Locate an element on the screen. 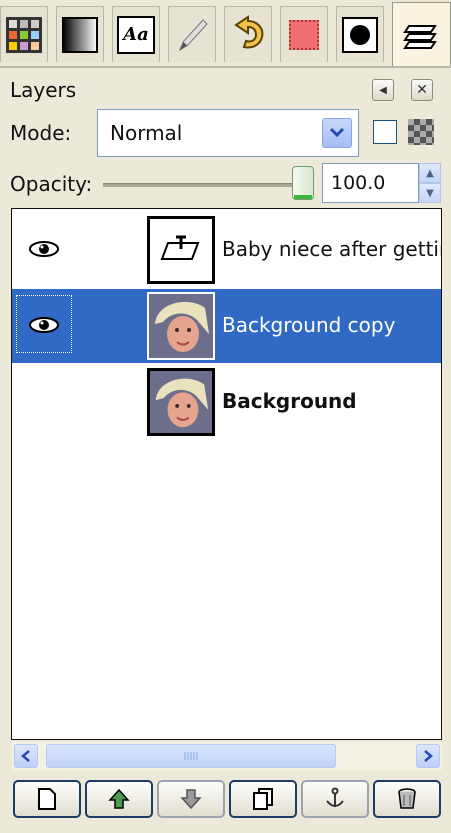 The height and width of the screenshot is (833, 451). mode-select: Normal is located at coordinates (228, 133).